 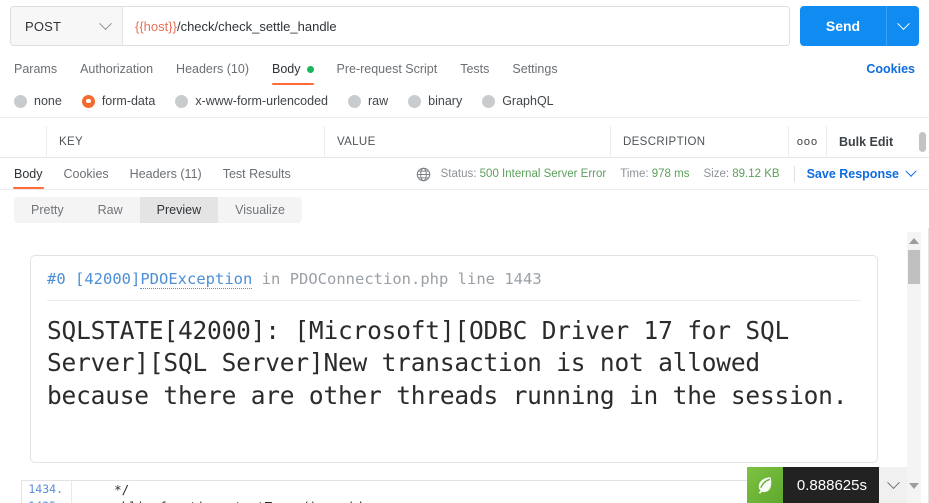 I want to click on view-visualize: Visualize, so click(x=260, y=210).